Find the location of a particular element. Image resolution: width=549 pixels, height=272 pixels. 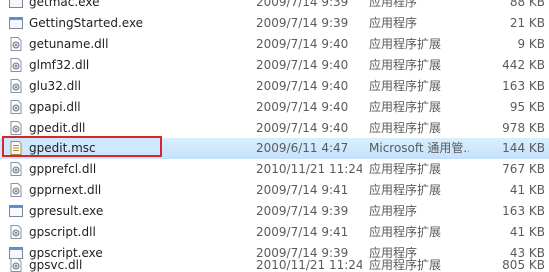

file-name: getuname.dll is located at coordinates (69, 44).